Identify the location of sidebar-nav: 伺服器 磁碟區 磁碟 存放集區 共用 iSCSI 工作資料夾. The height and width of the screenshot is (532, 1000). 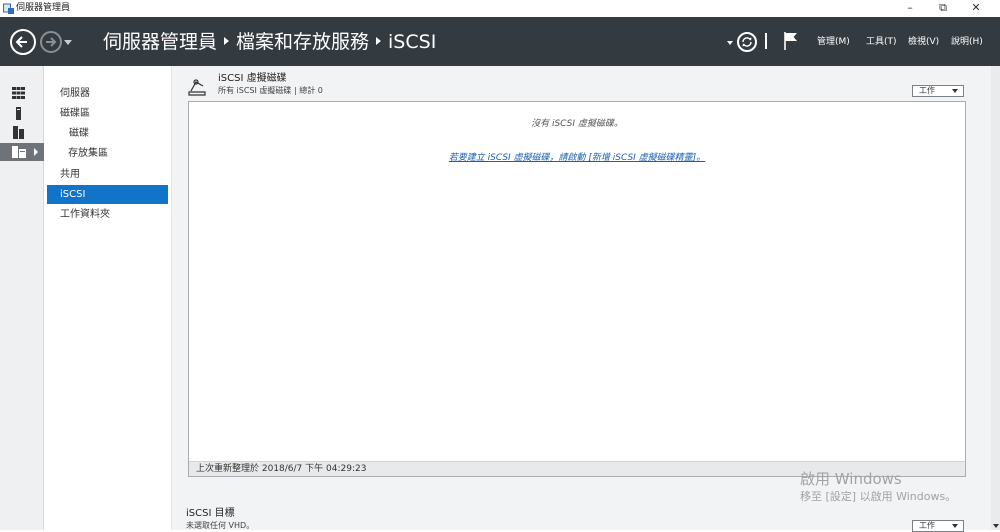
(108, 298).